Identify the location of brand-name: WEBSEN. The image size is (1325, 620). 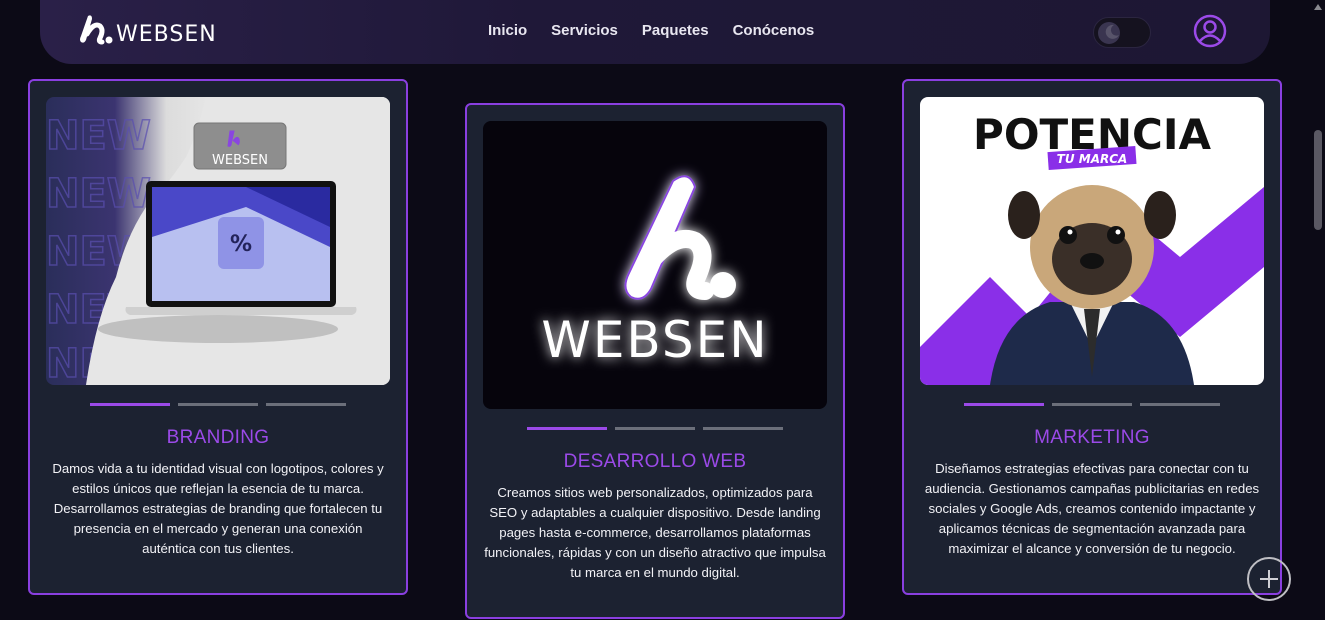
(166, 34).